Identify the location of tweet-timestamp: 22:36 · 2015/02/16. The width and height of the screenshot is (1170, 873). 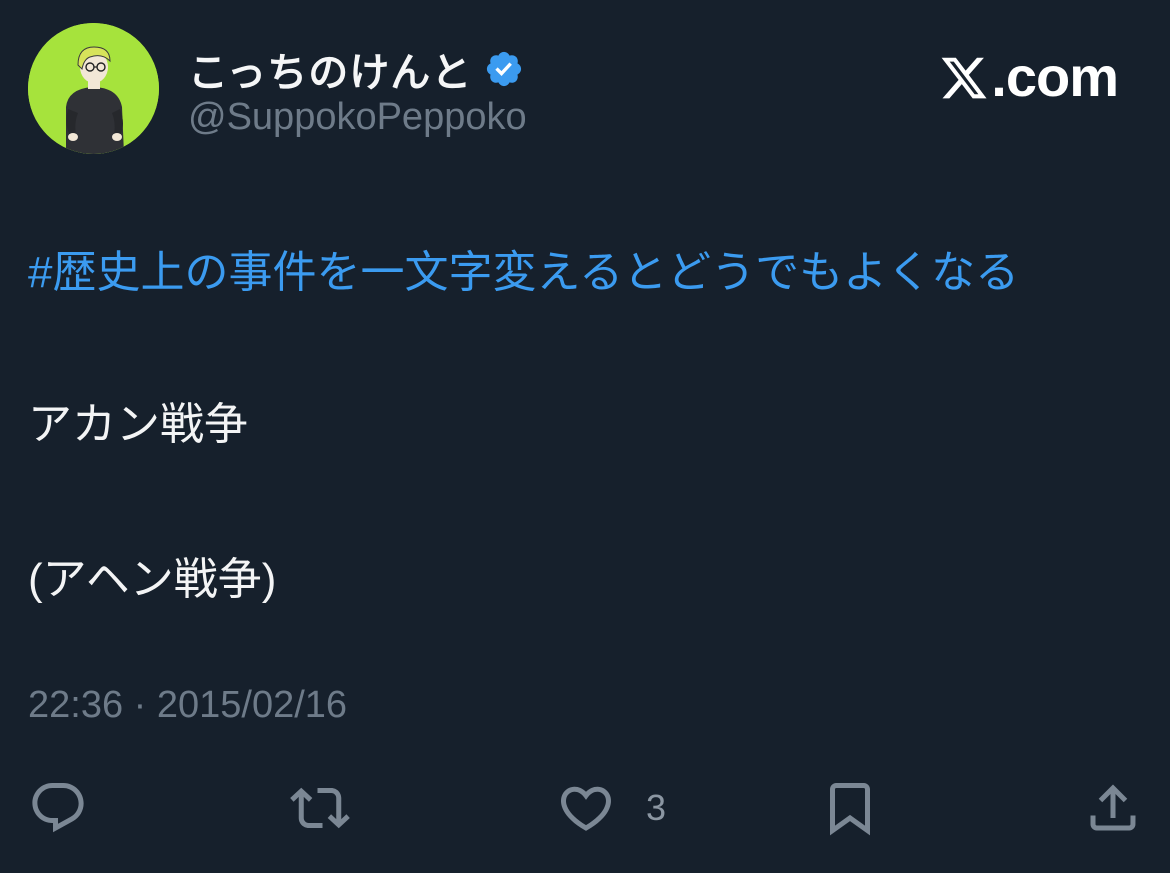
(187, 705).